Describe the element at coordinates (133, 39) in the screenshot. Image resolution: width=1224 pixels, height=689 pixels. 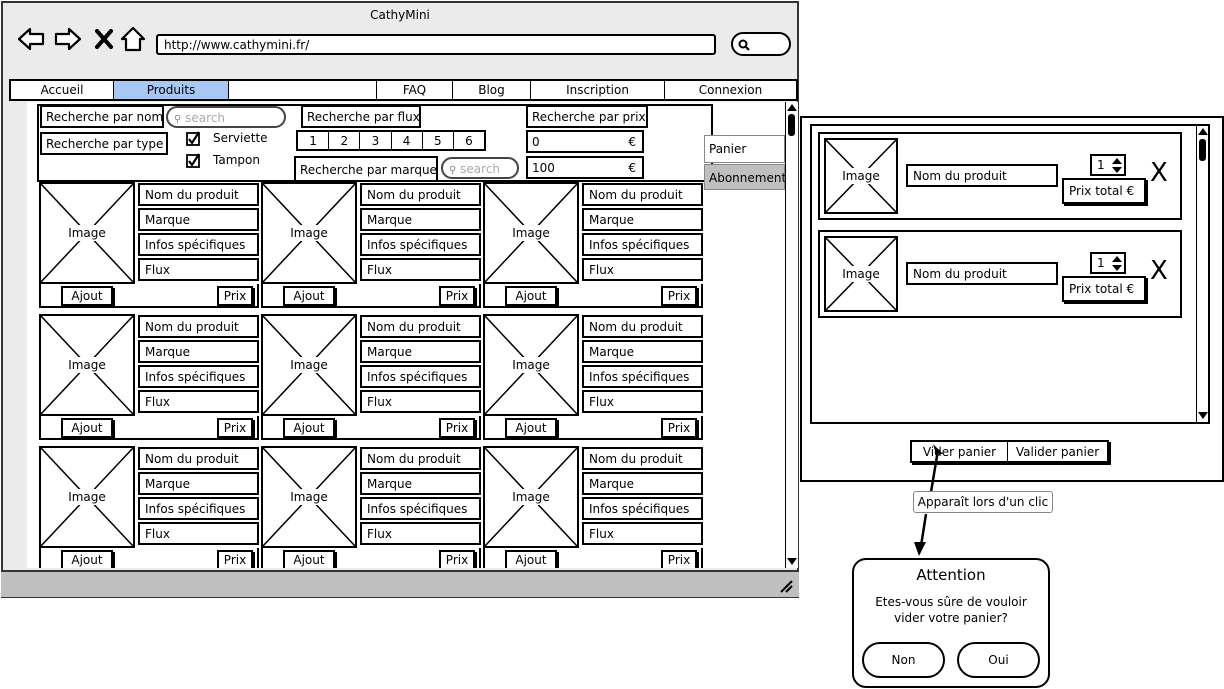
I see `home-icon` at that location.